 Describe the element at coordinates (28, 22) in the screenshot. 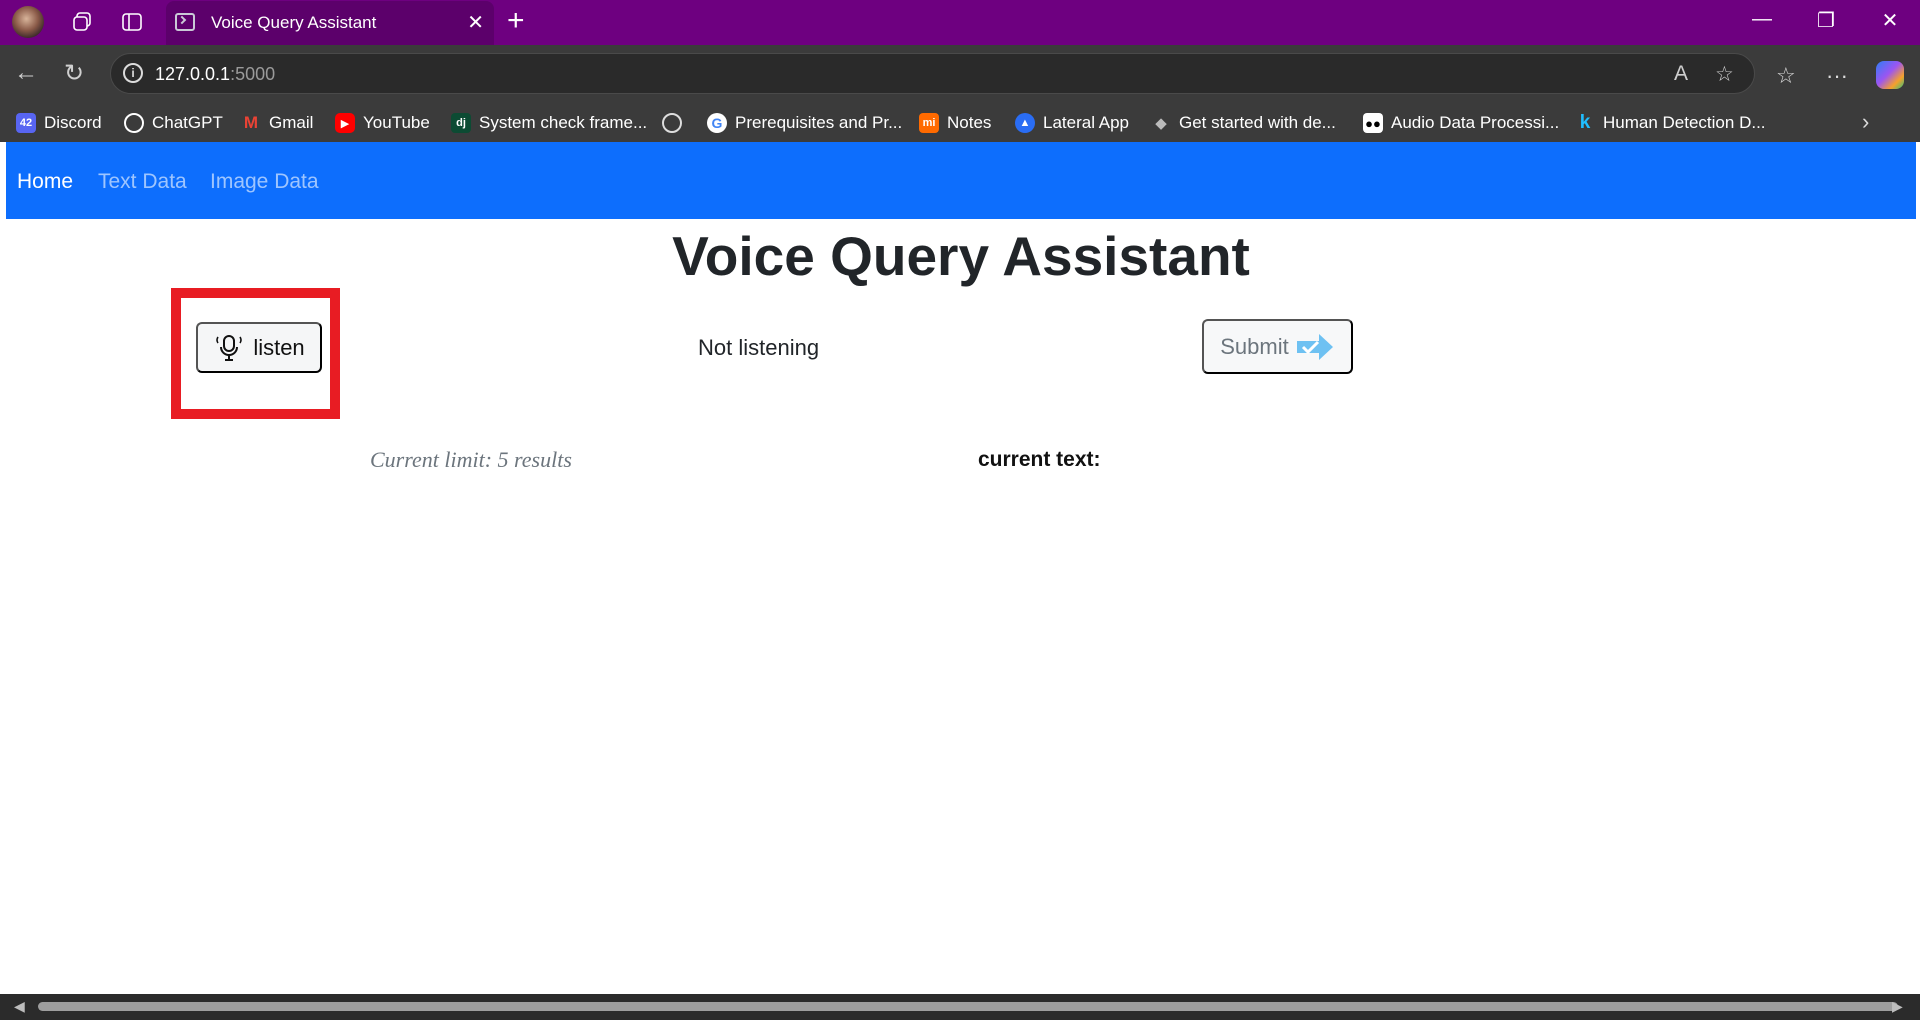

I see `profile-avatar` at that location.